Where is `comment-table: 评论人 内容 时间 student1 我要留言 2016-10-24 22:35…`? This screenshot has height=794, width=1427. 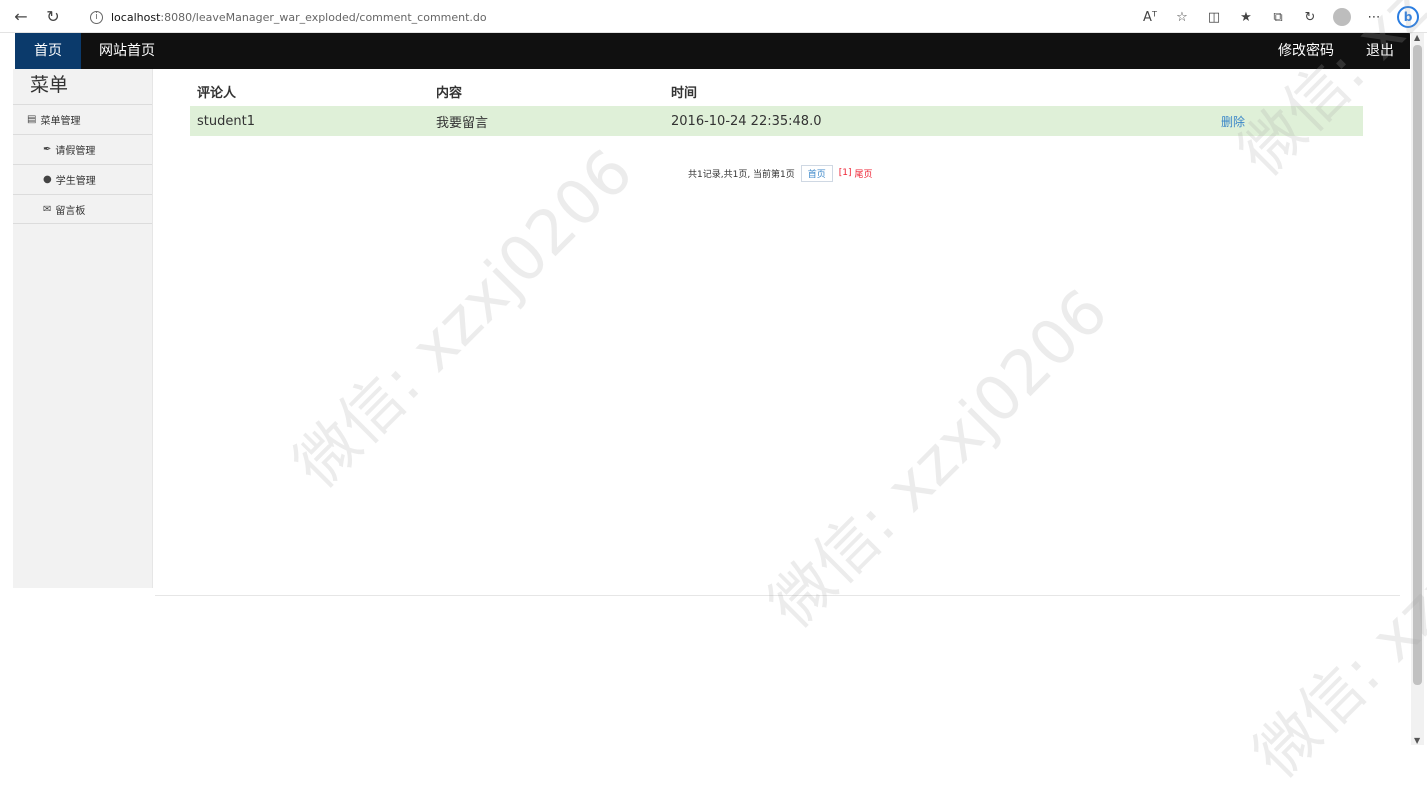 comment-table: 评论人 内容 时间 student1 我要留言 2016-10-24 22:35… is located at coordinates (776, 106).